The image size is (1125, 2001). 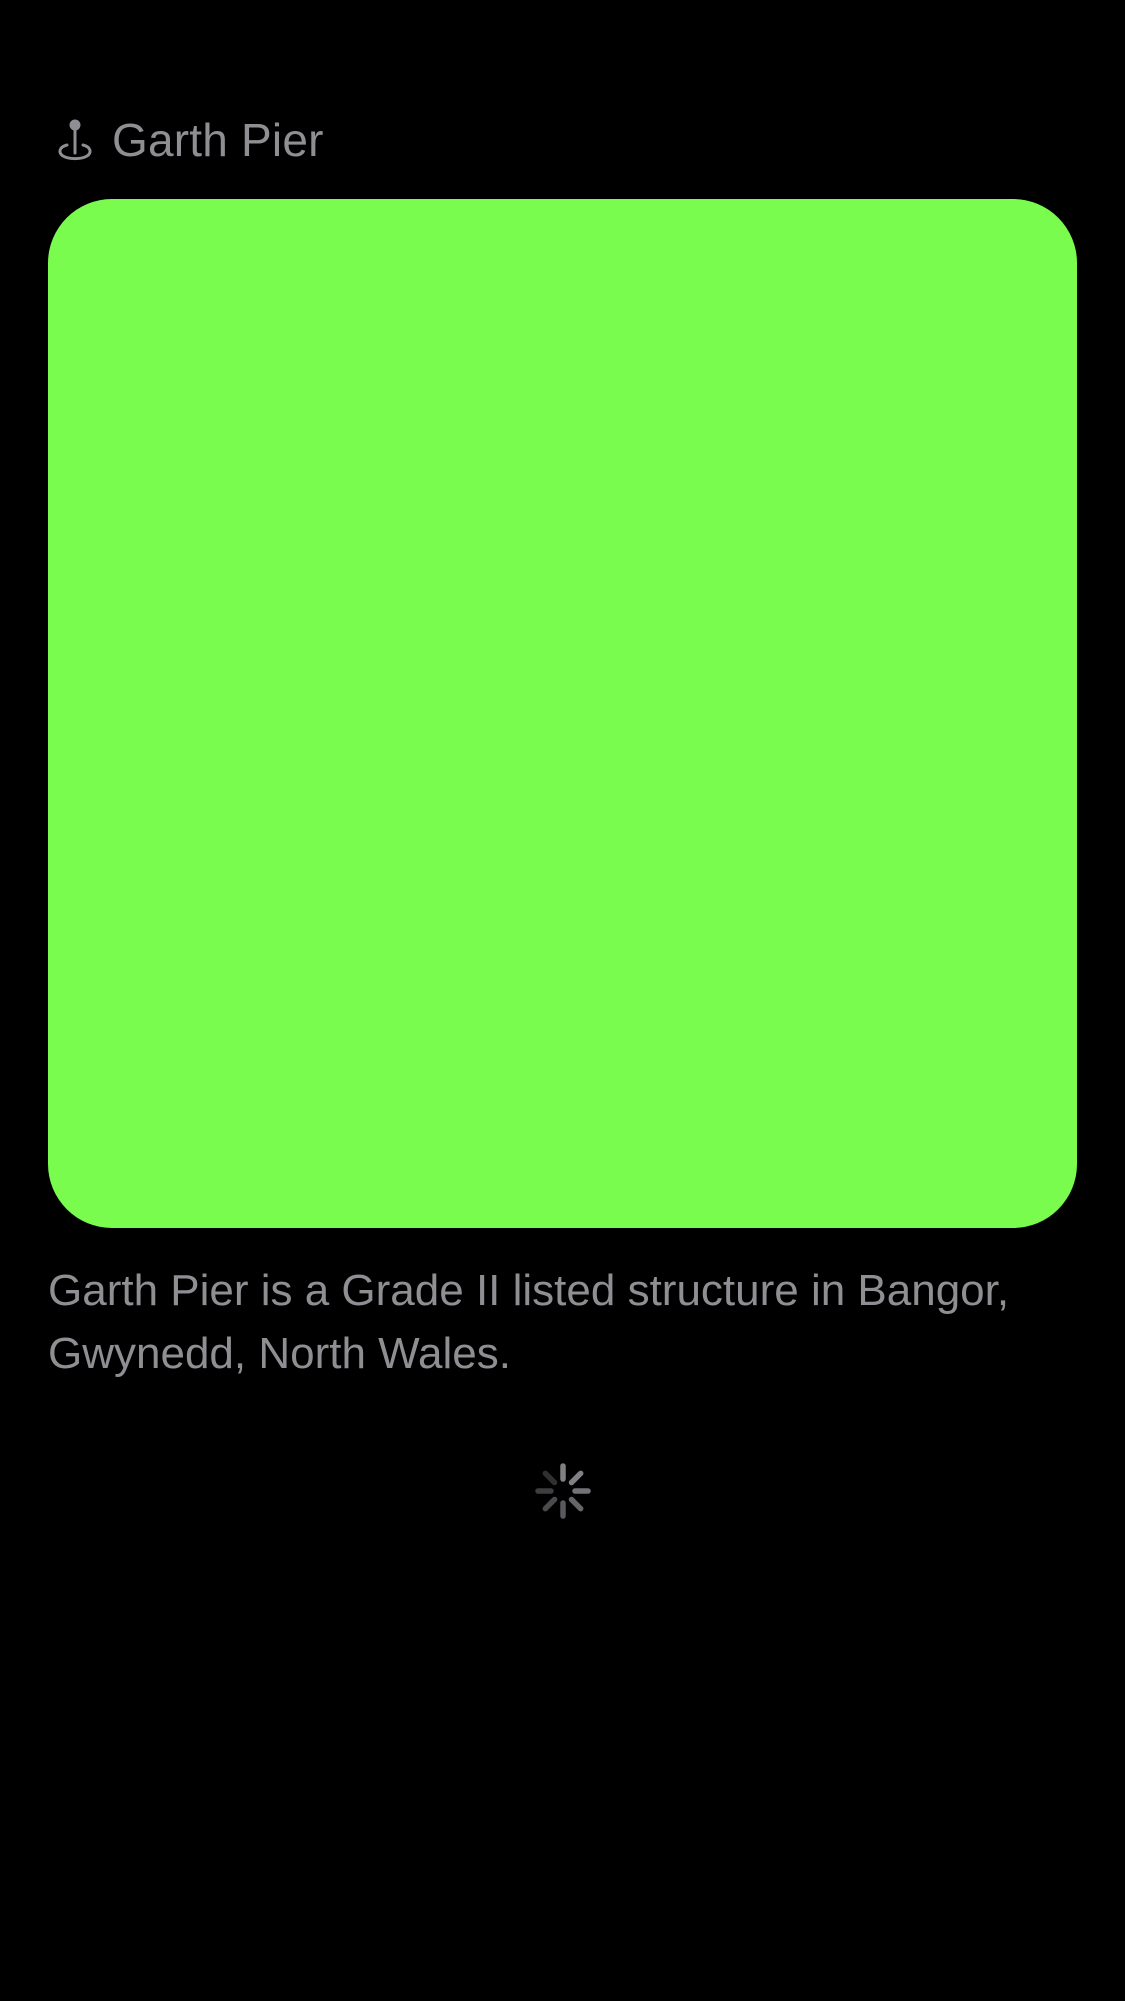 I want to click on place-header: Garth Pier, so click(x=188, y=140).